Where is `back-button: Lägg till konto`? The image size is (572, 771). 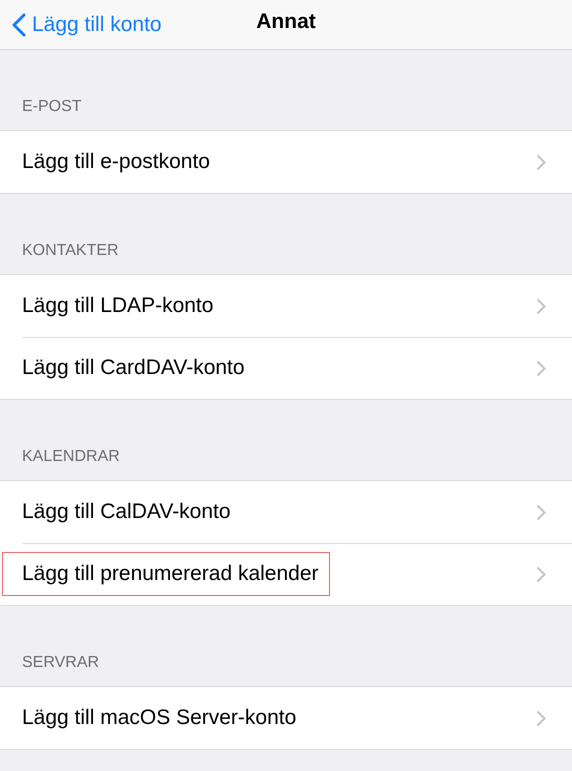 back-button: Lägg till konto is located at coordinates (81, 24).